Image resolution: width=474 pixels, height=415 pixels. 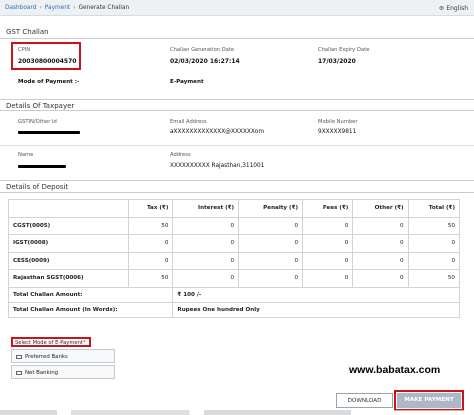 What do you see at coordinates (380, 208) in the screenshot?
I see `header-other: Other (₹)` at bounding box center [380, 208].